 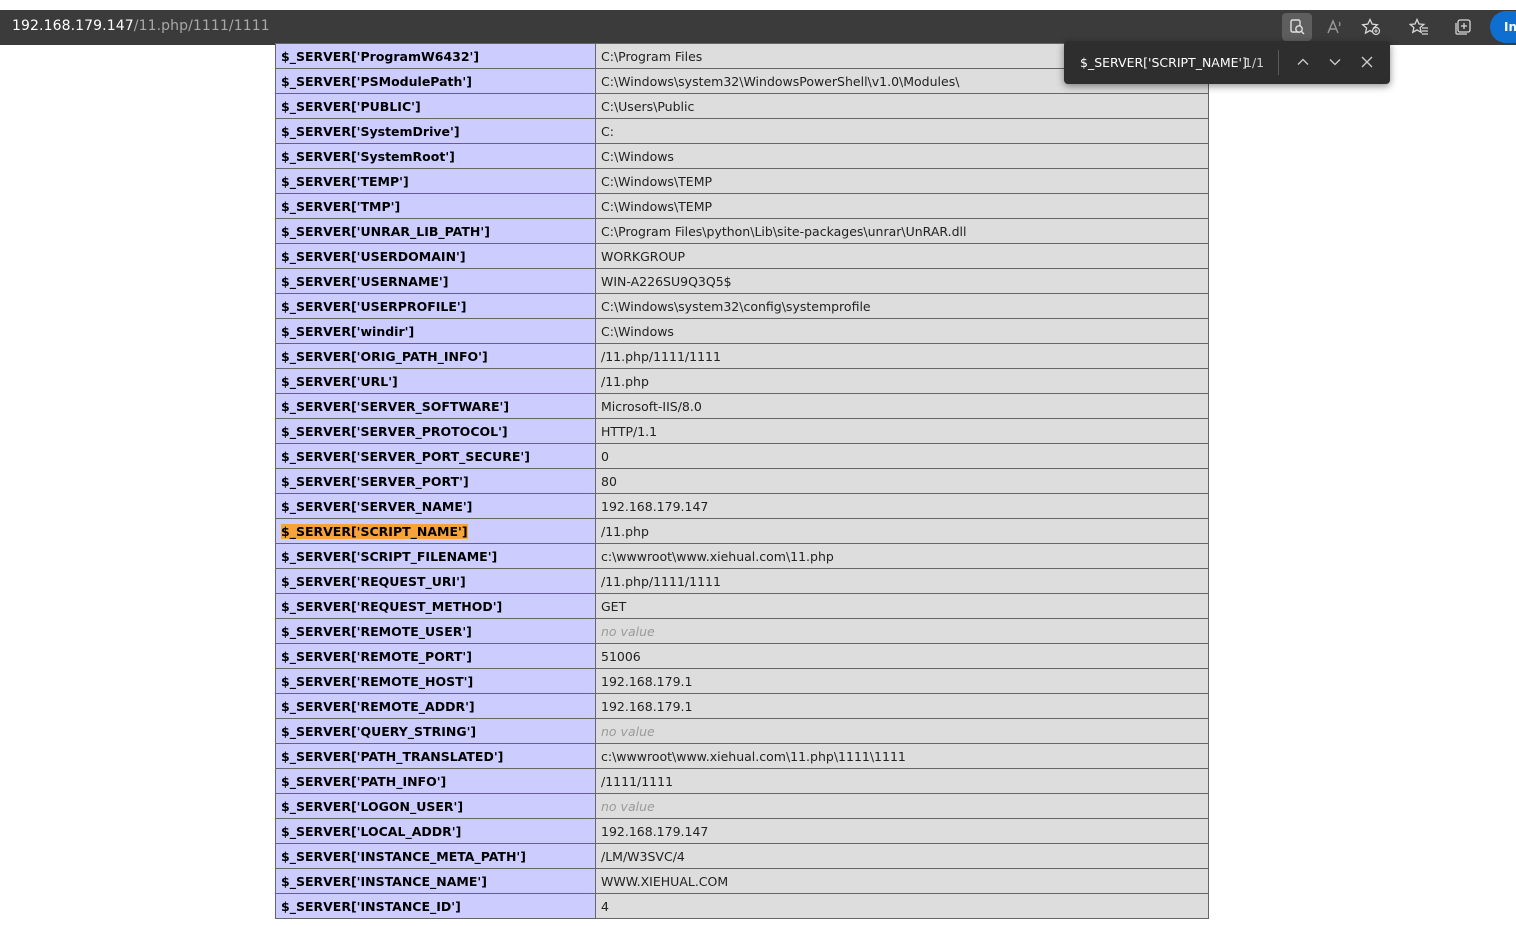 I want to click on variable-name-cell: $_SERVER['REQUEST_METHOD'], so click(x=435, y=606).